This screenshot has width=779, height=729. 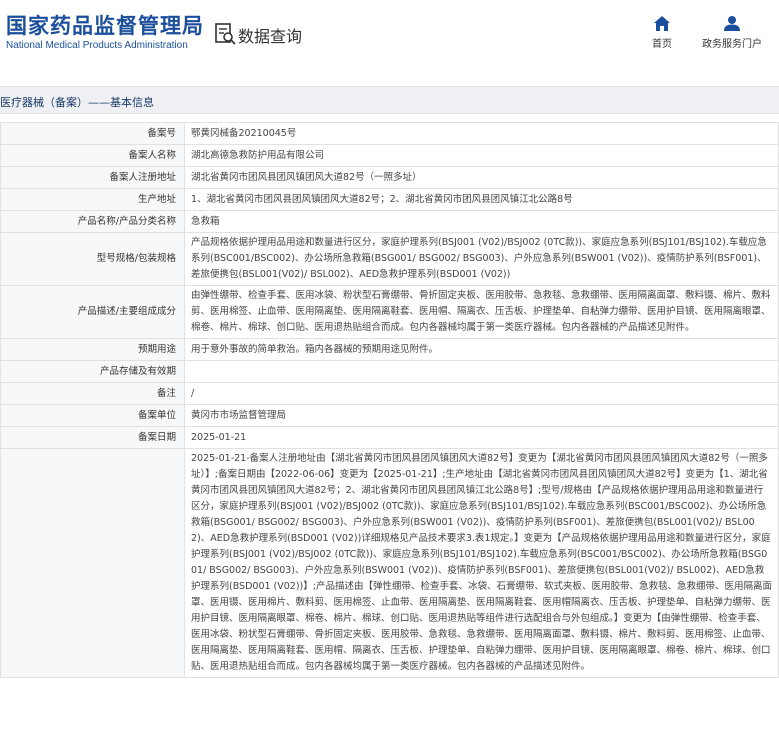 What do you see at coordinates (481, 437) in the screenshot?
I see `field-value: 2025-01-21` at bounding box center [481, 437].